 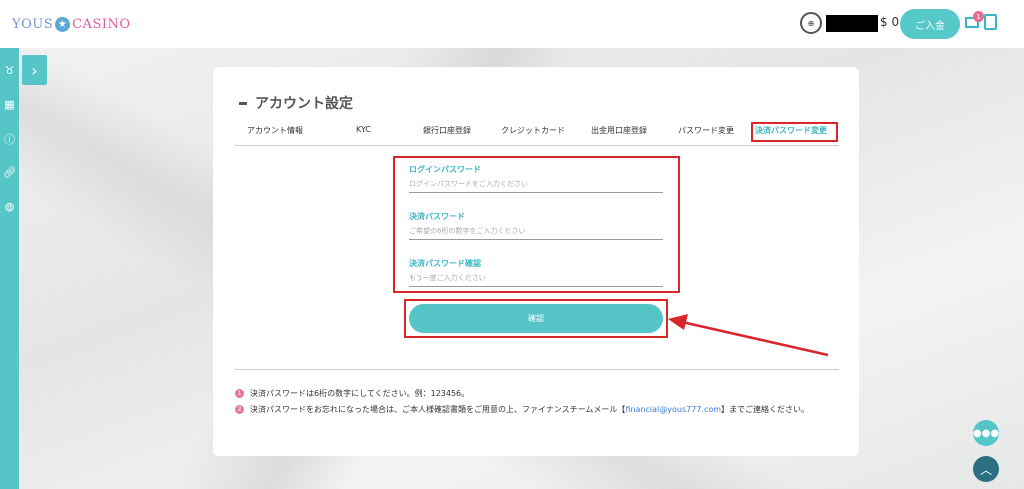 I want to click on title-bar-icon, so click(x=243, y=103).